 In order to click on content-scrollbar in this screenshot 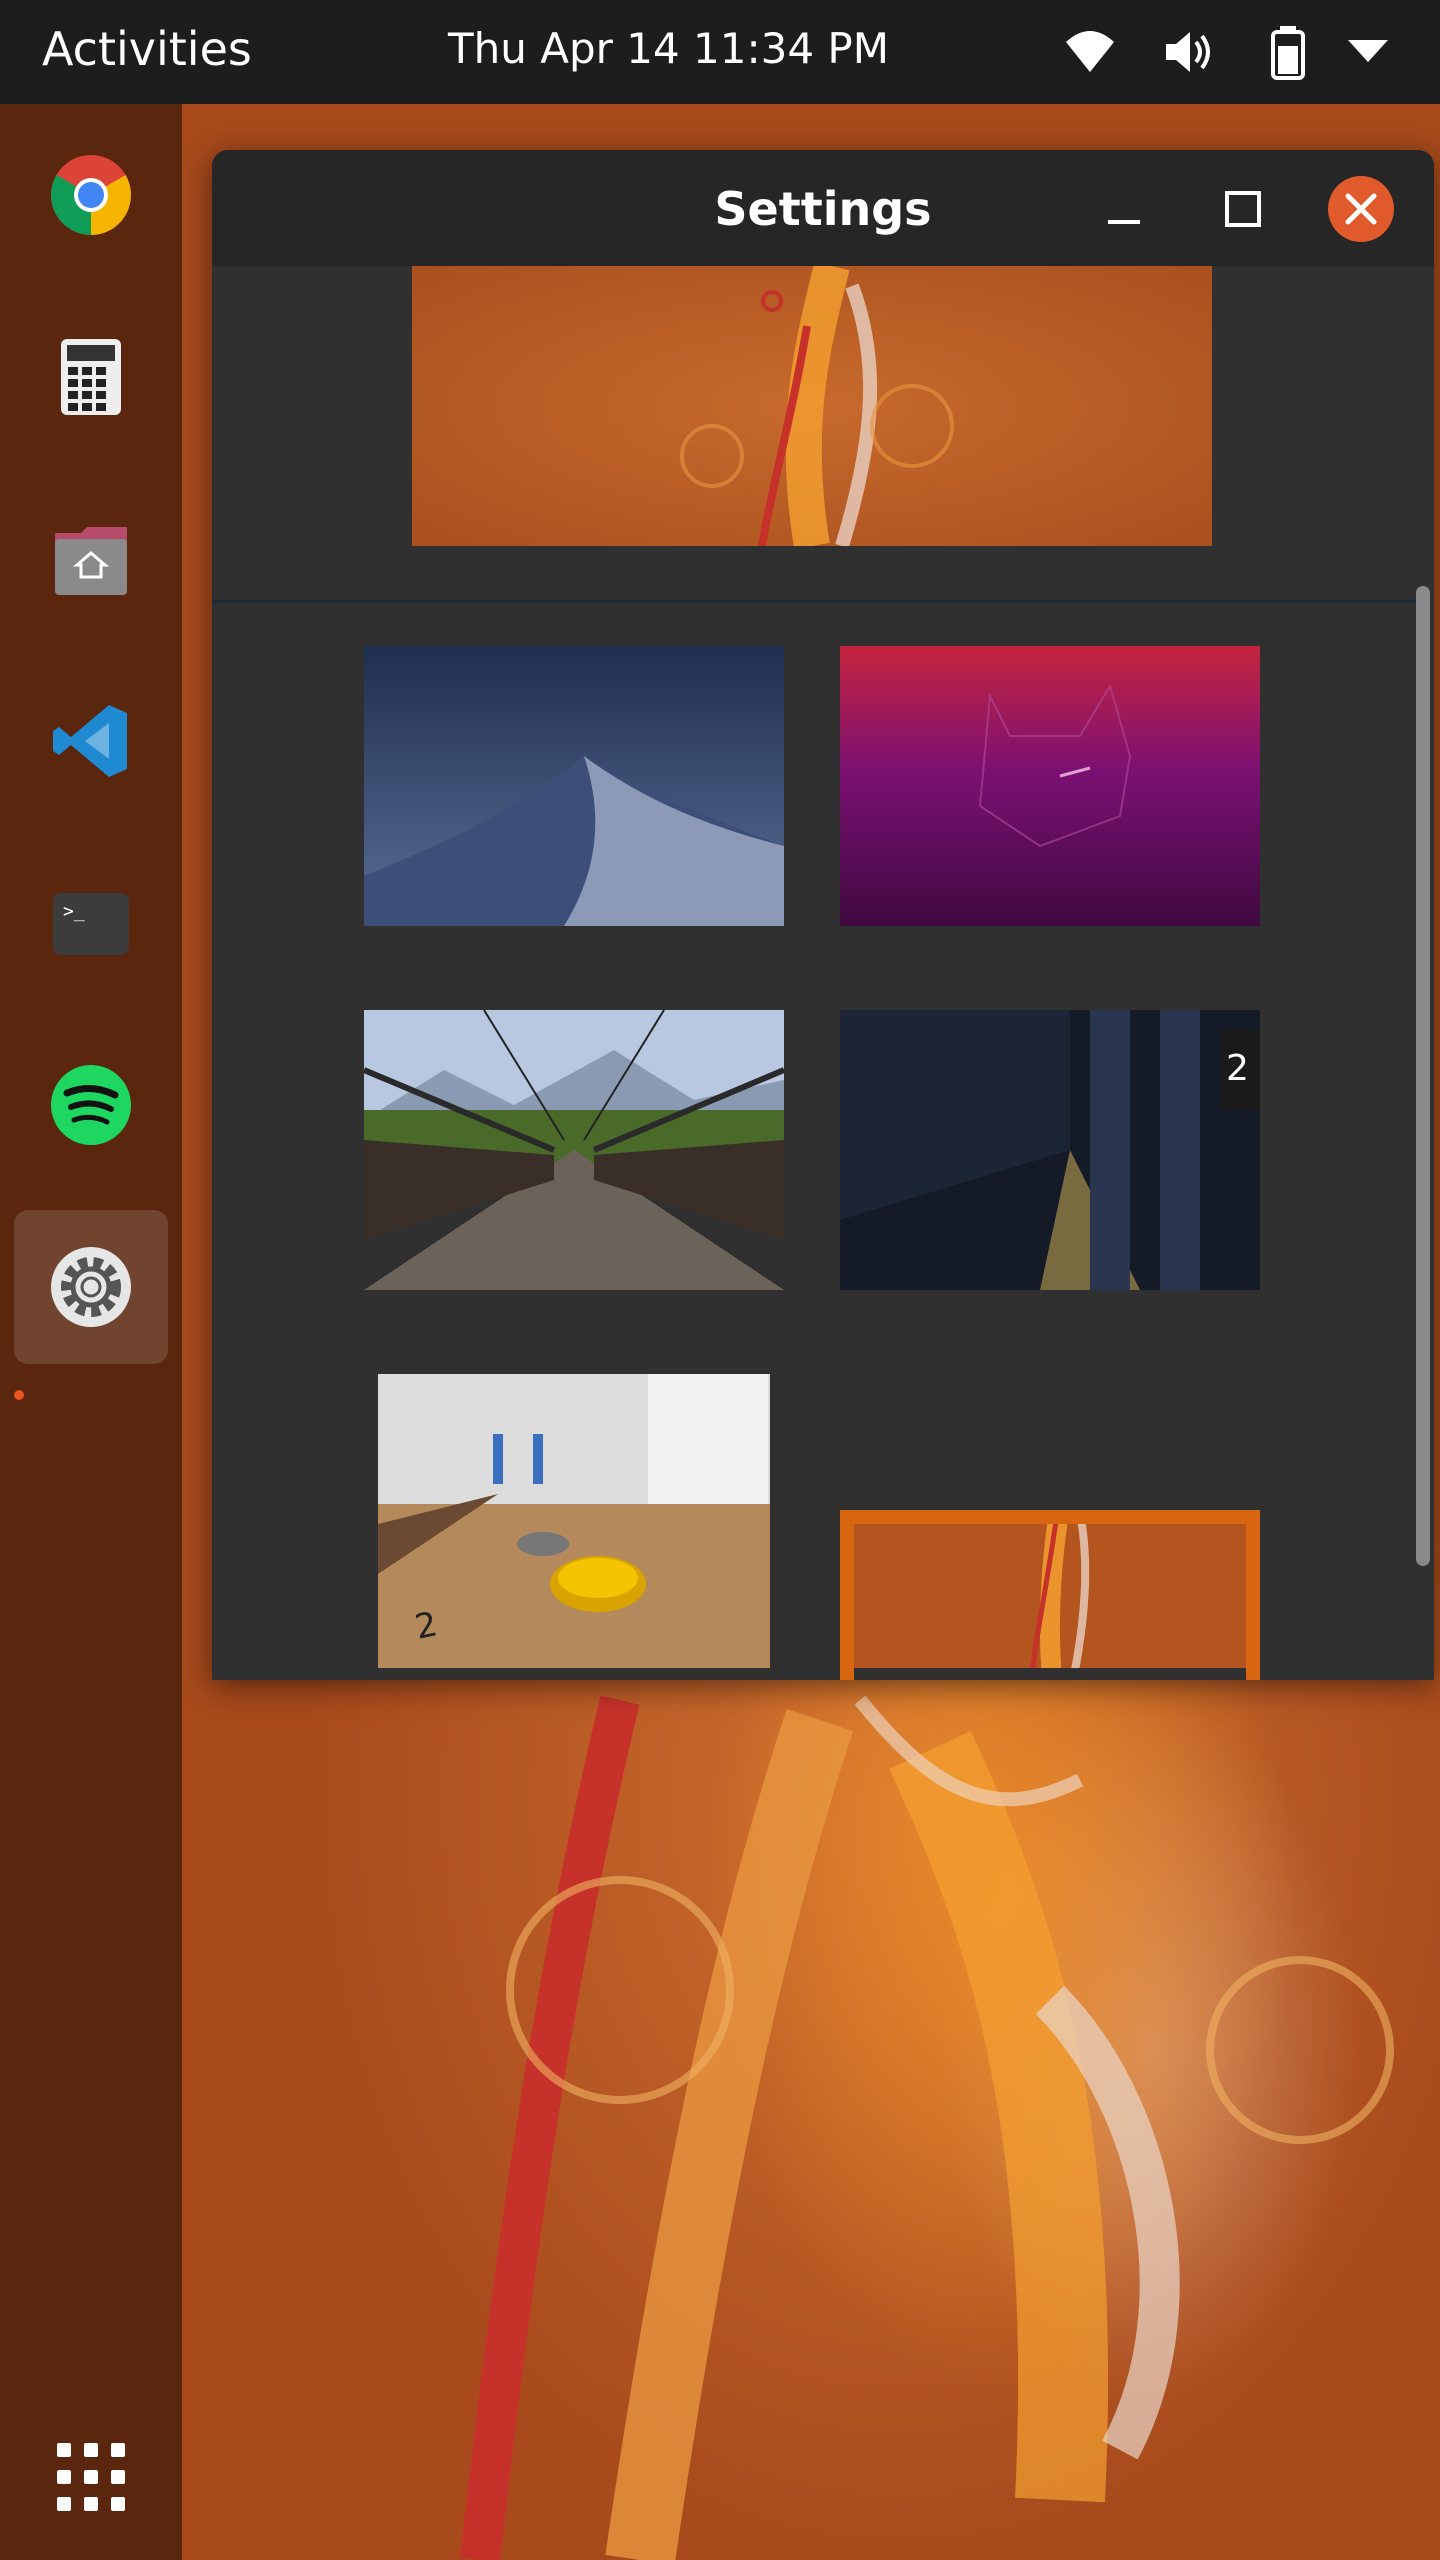, I will do `click(1423, 1076)`.